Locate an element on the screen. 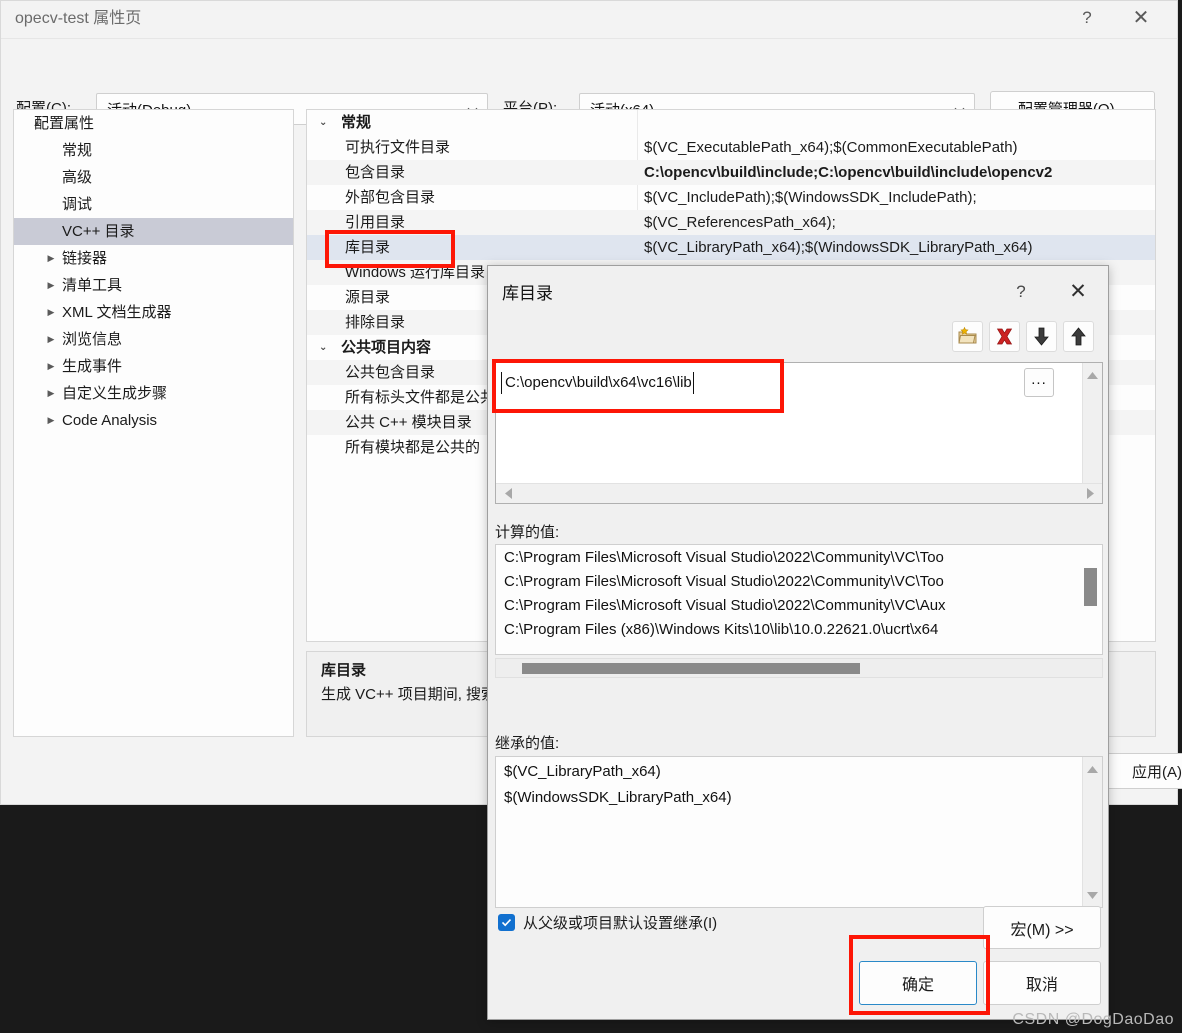 The width and height of the screenshot is (1182, 1033). property-name: 公共项目内容 is located at coordinates (386, 347).